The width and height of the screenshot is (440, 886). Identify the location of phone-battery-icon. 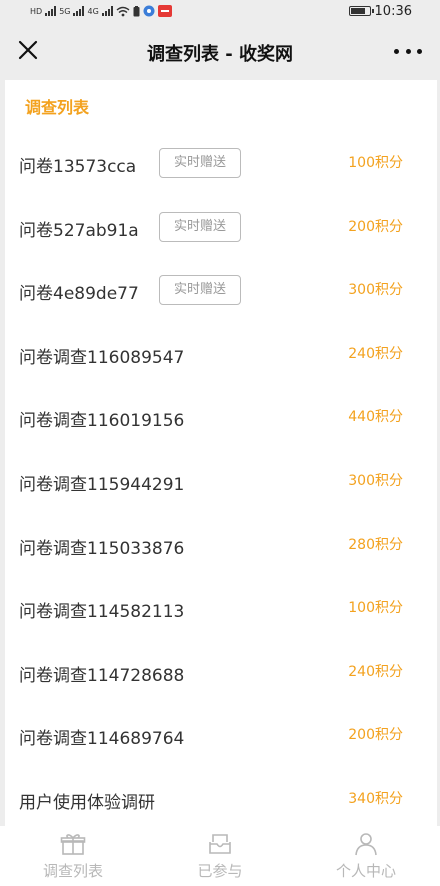
(136, 10).